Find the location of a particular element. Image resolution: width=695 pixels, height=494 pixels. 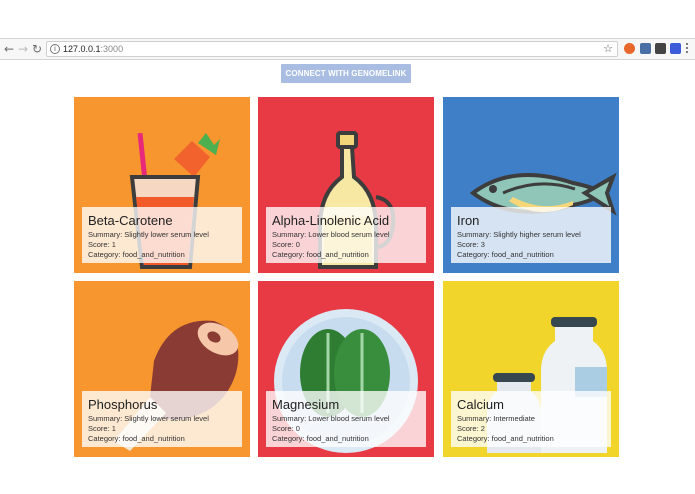

trait-name: Iron is located at coordinates (468, 220).